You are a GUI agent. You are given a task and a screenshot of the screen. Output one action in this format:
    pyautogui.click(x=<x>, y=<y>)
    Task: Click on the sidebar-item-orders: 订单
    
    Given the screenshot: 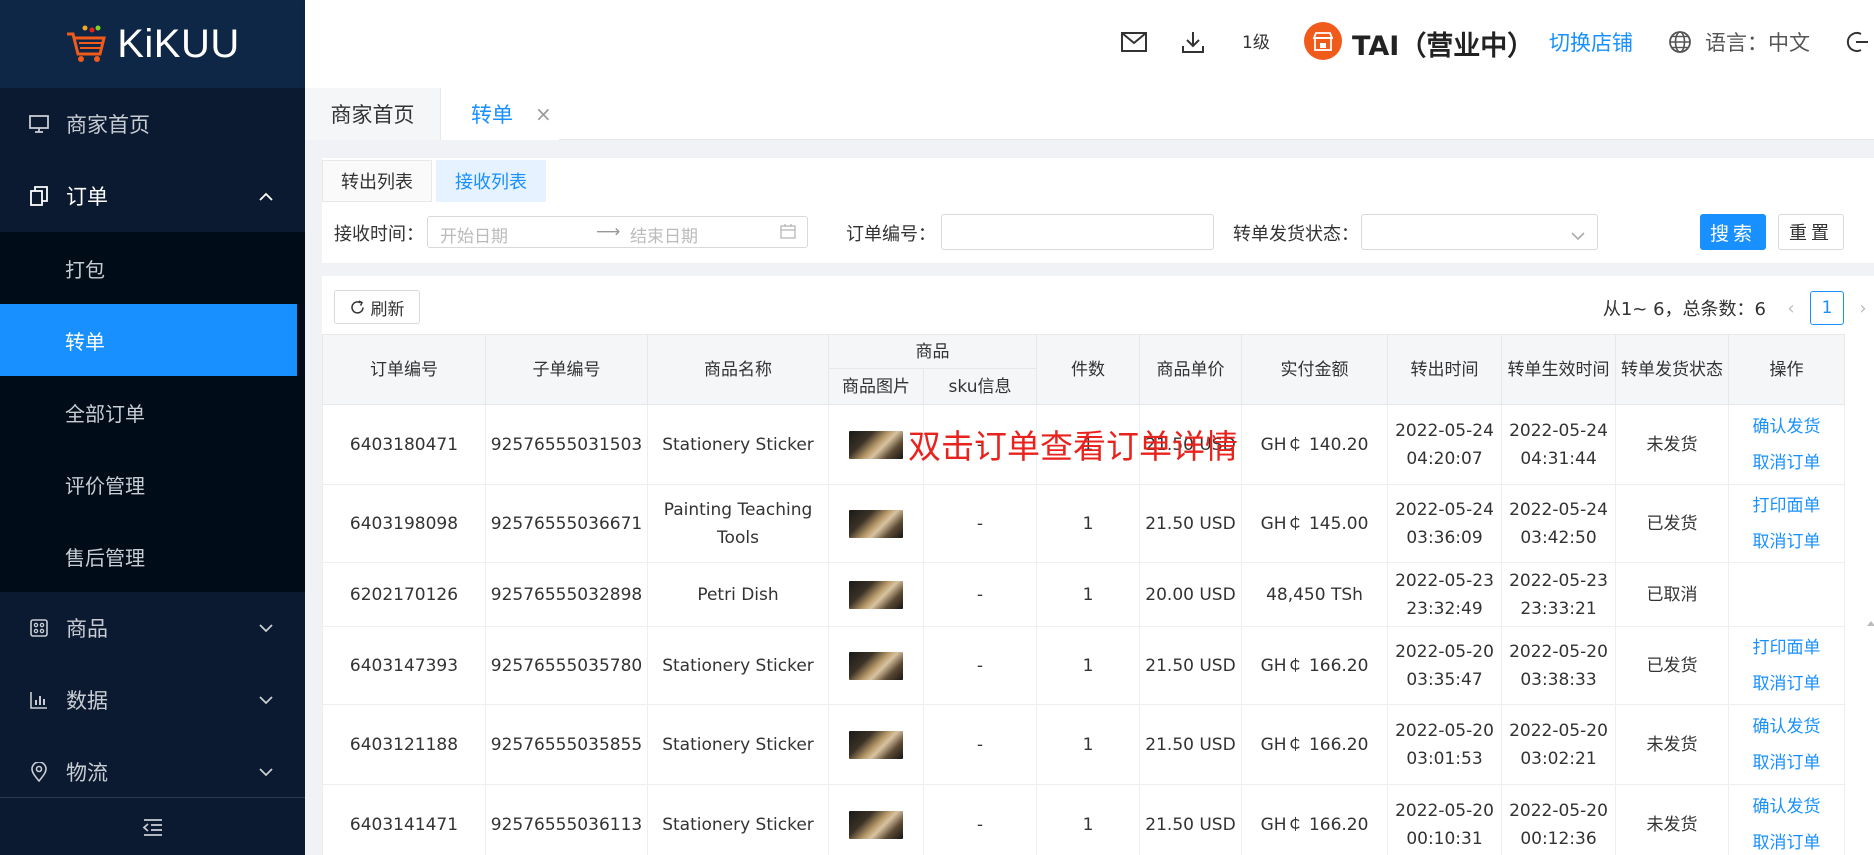 What is the action you would take?
    pyautogui.click(x=152, y=196)
    